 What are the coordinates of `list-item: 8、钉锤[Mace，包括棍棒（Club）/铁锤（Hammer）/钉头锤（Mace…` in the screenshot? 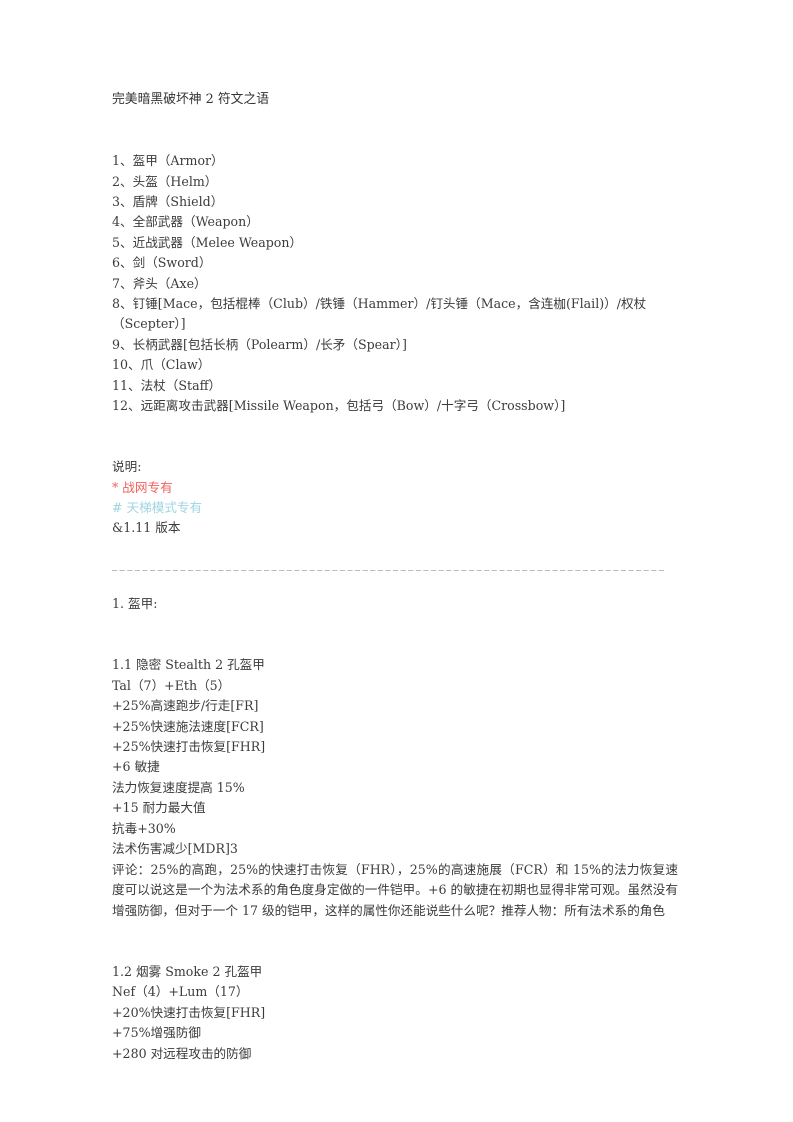 It's located at (379, 314).